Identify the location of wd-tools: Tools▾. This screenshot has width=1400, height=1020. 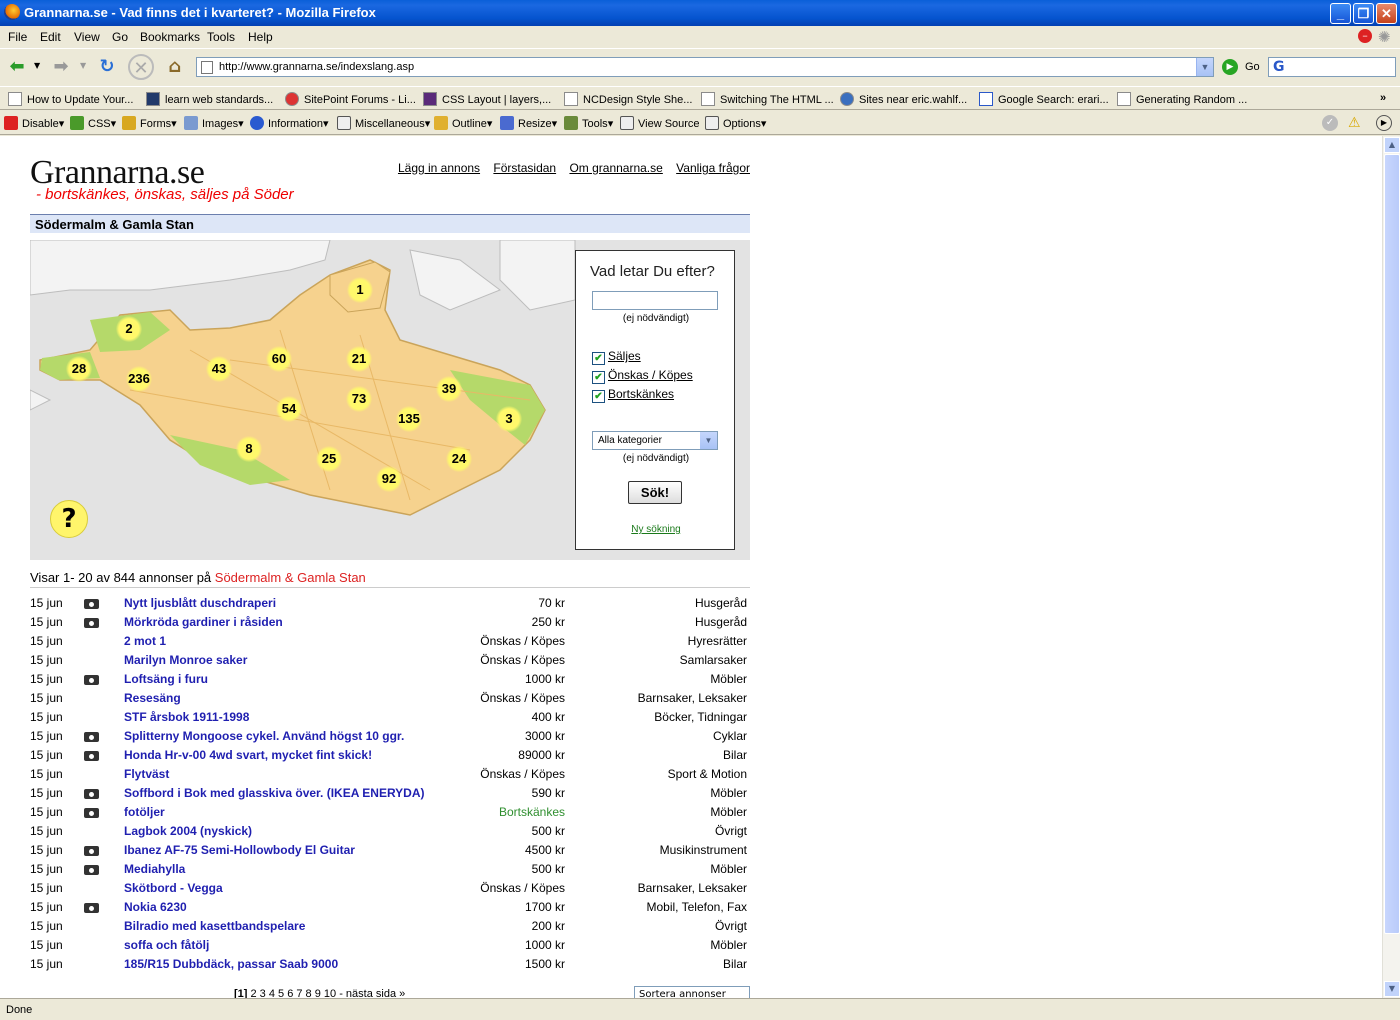
(588, 123).